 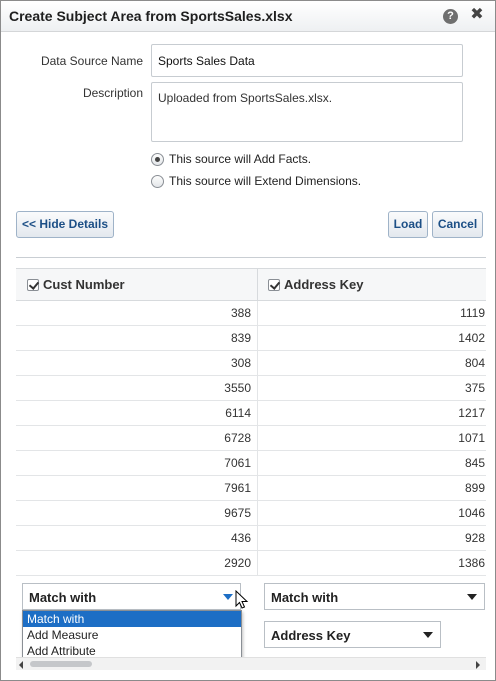 I want to click on chevron-left-icon, so click(x=21, y=665).